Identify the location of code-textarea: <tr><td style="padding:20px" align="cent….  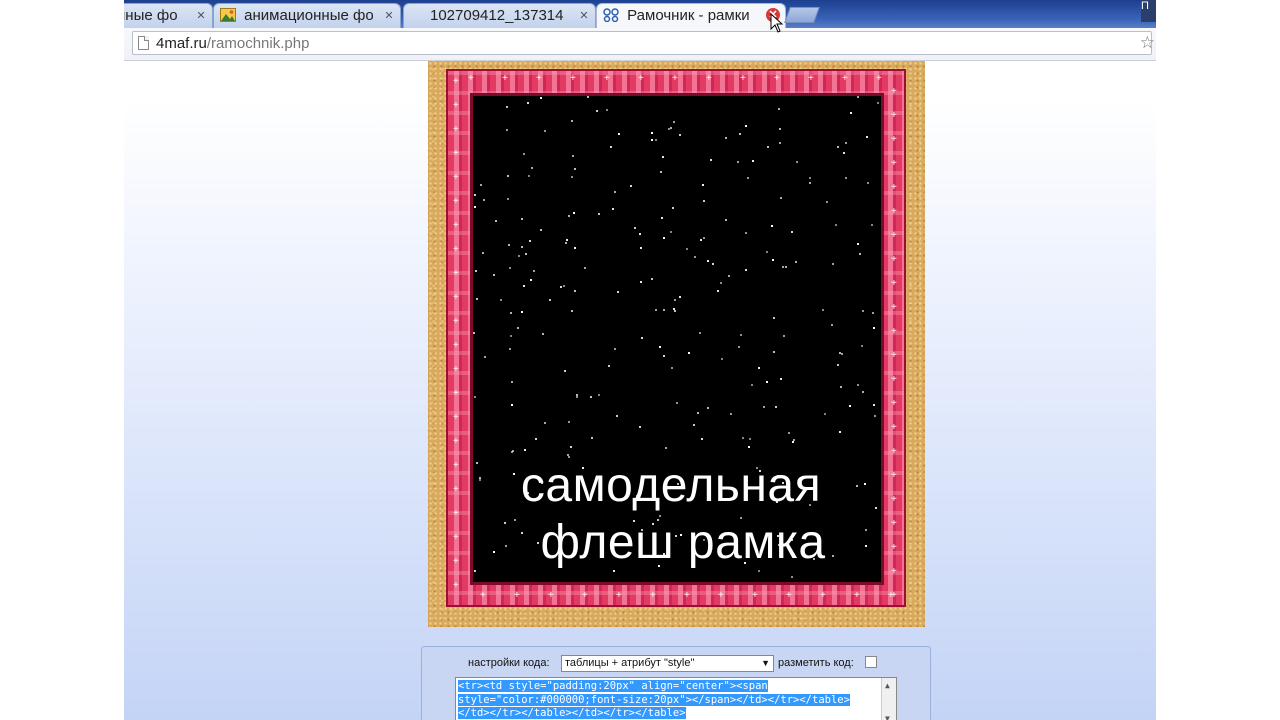
(676, 698).